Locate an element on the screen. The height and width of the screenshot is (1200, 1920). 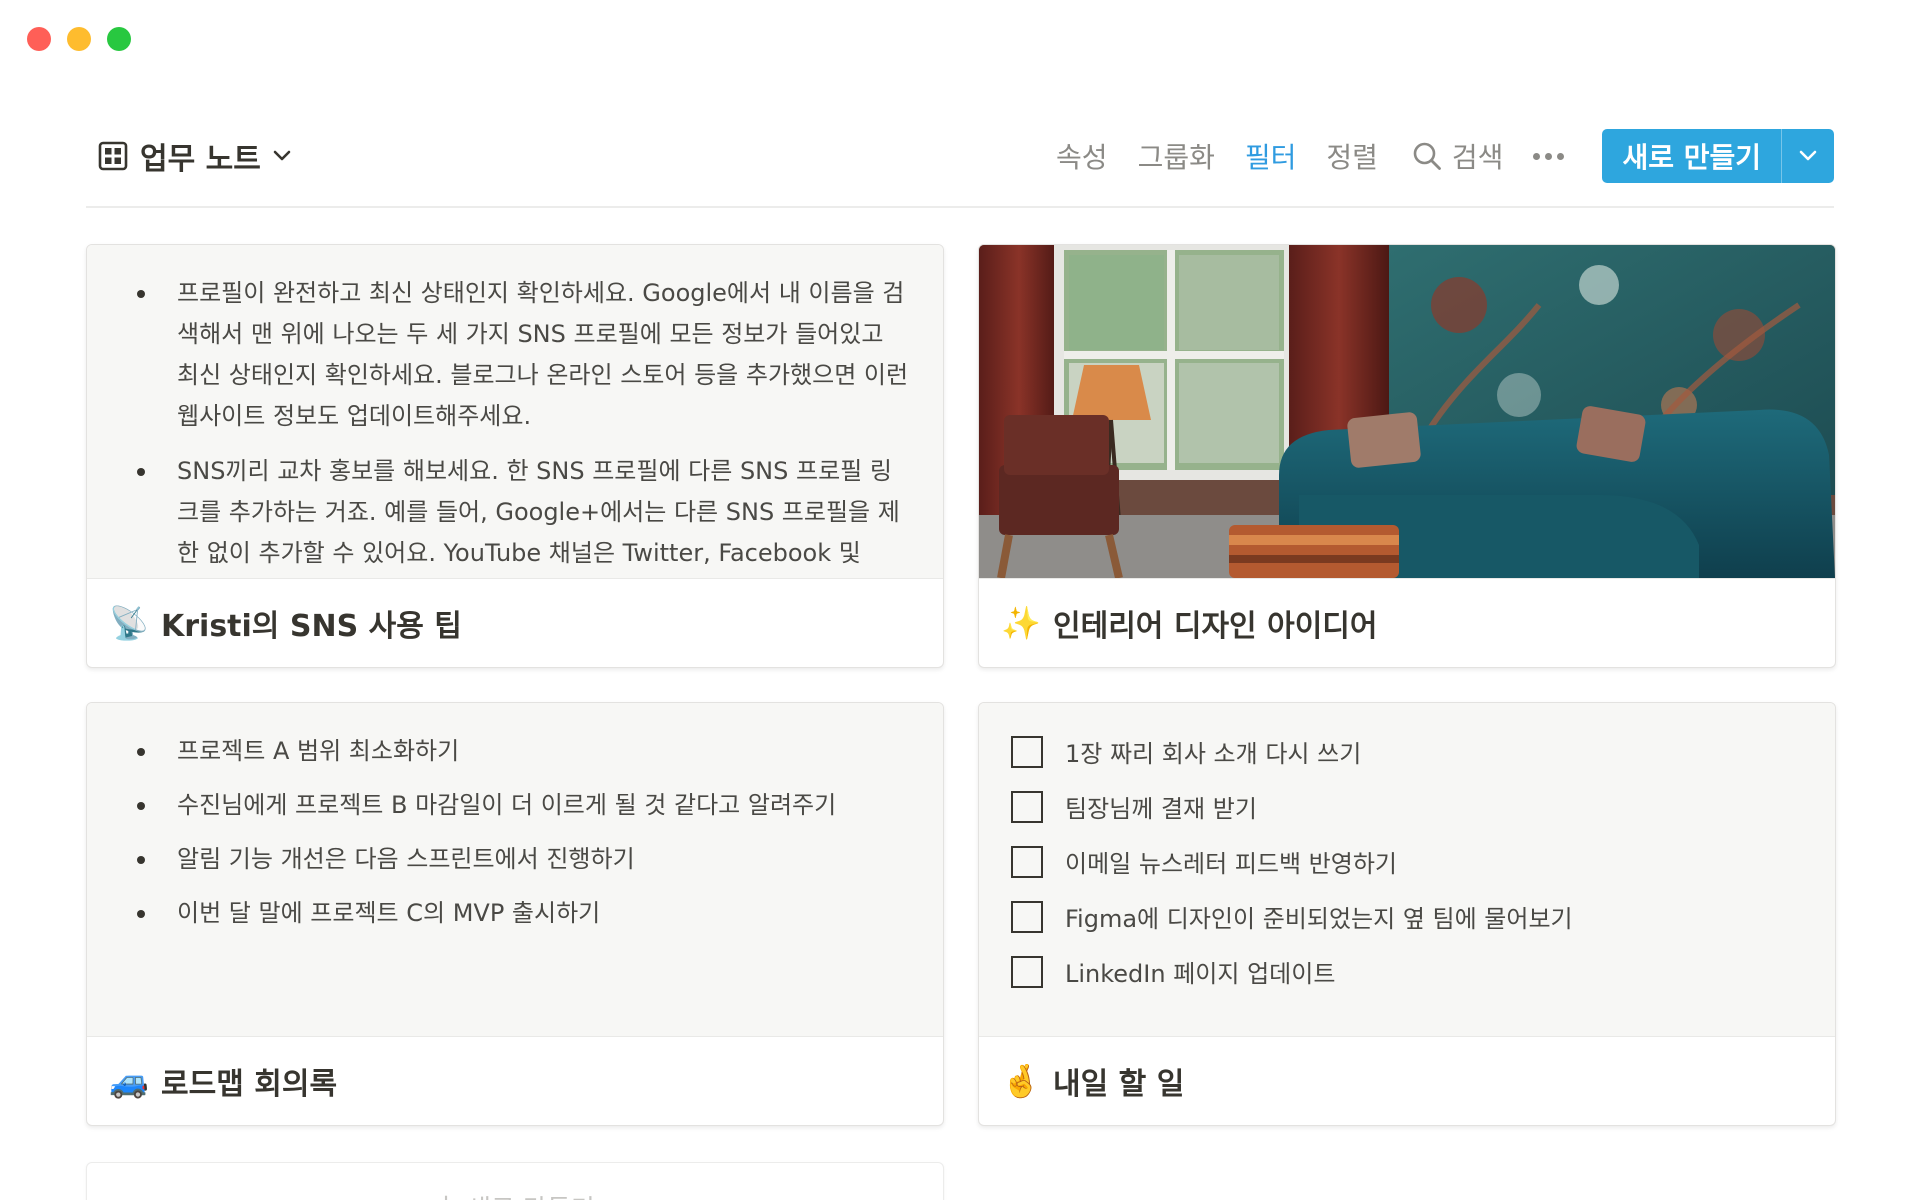
add-new-card-button: + 새로 만들기 is located at coordinates (515, 1181).